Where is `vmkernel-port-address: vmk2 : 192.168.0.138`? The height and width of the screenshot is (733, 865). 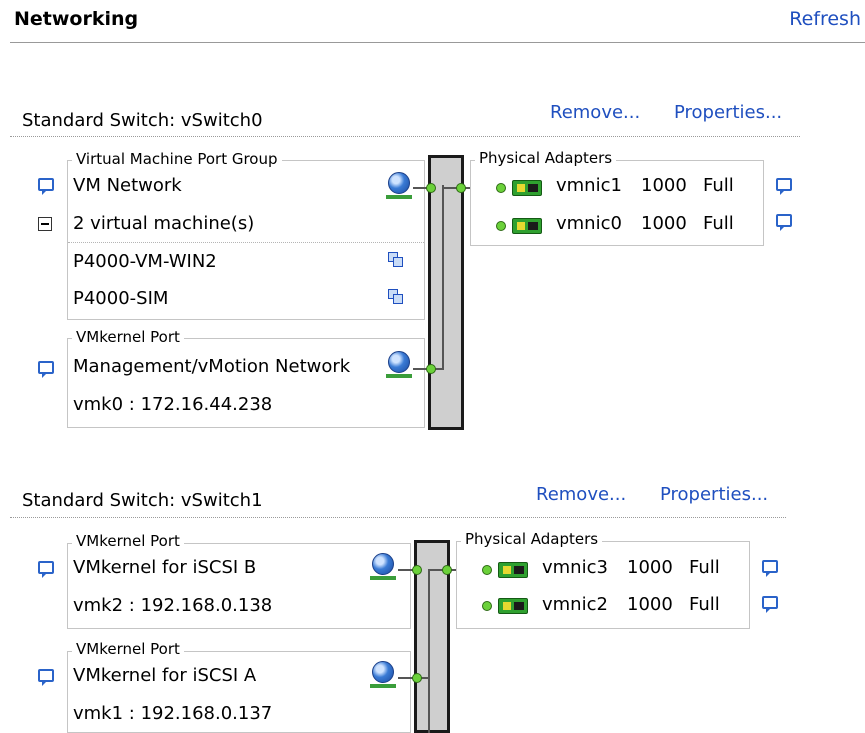
vmkernel-port-address: vmk2 : 192.168.0.138 is located at coordinates (173, 605).